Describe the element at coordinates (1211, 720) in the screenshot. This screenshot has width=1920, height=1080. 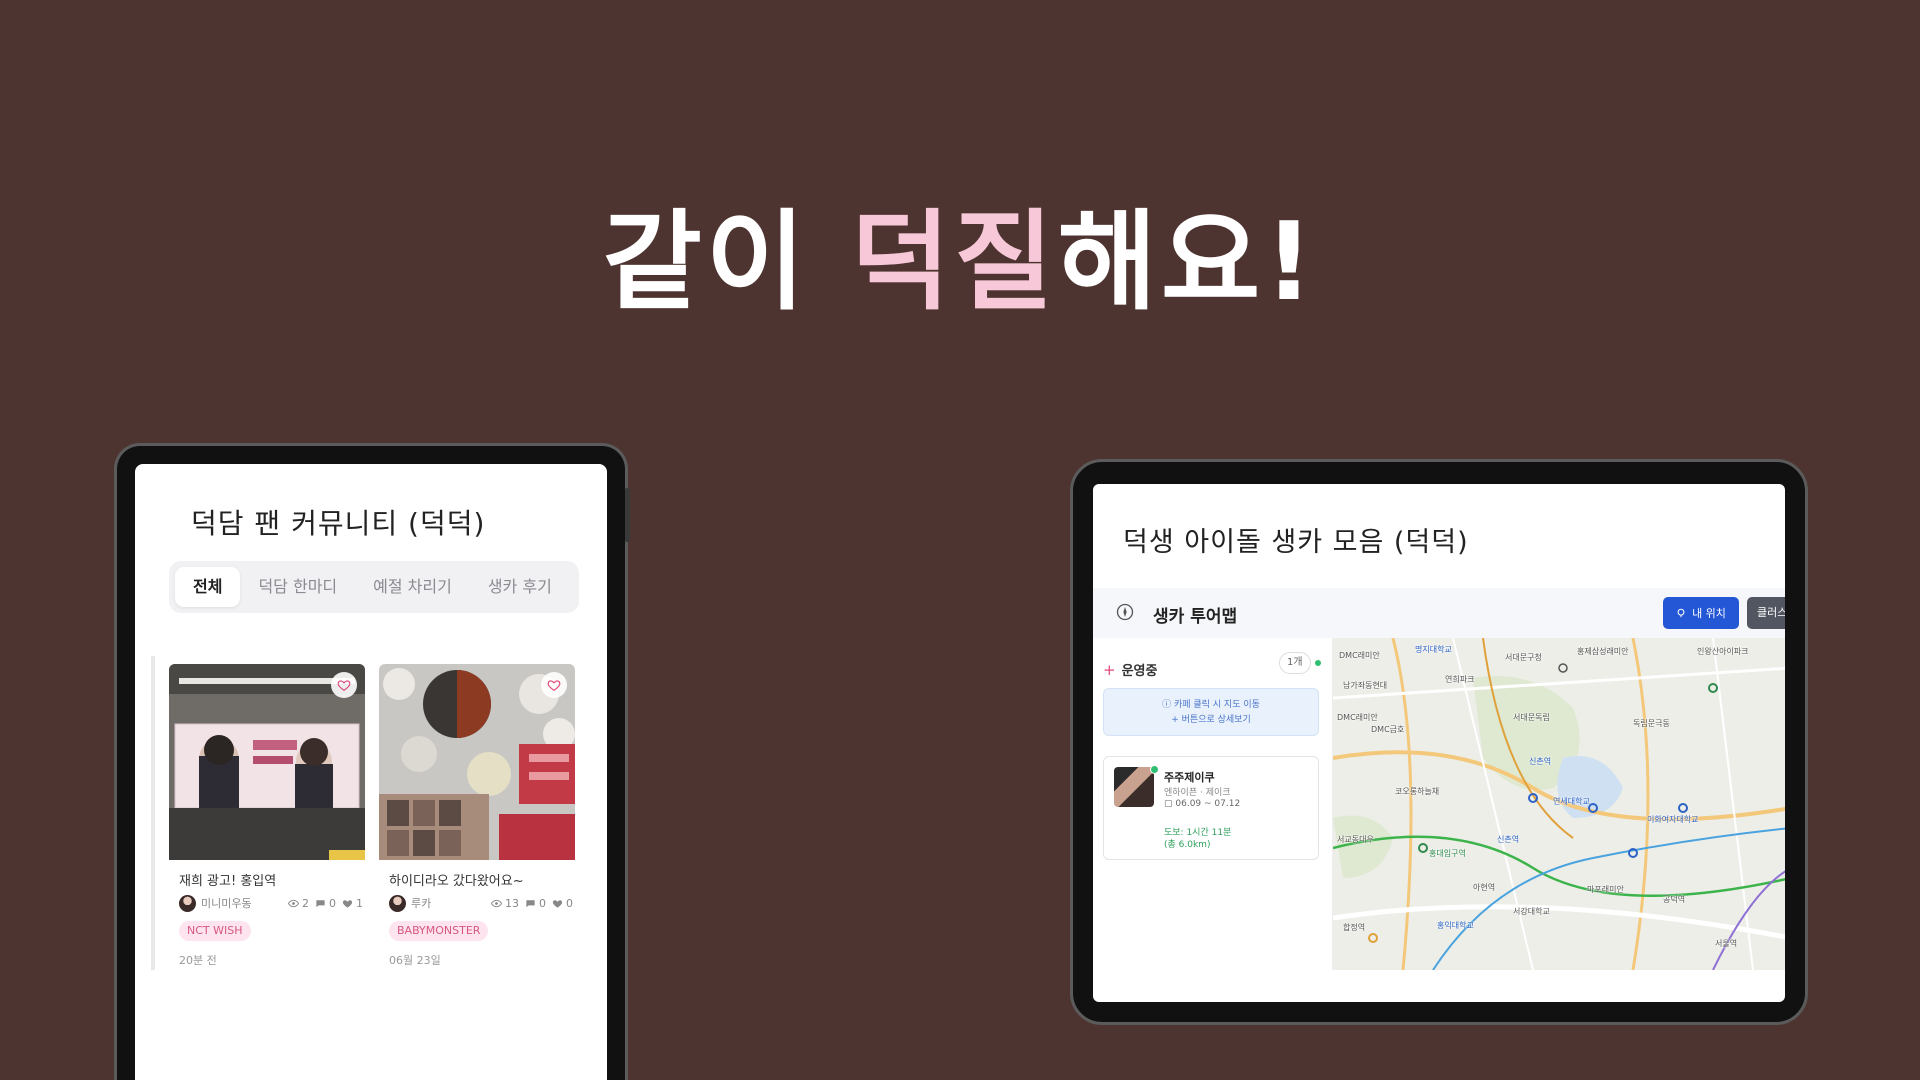
I see `hint-line-2: + 버튼으로 상세보기` at that location.